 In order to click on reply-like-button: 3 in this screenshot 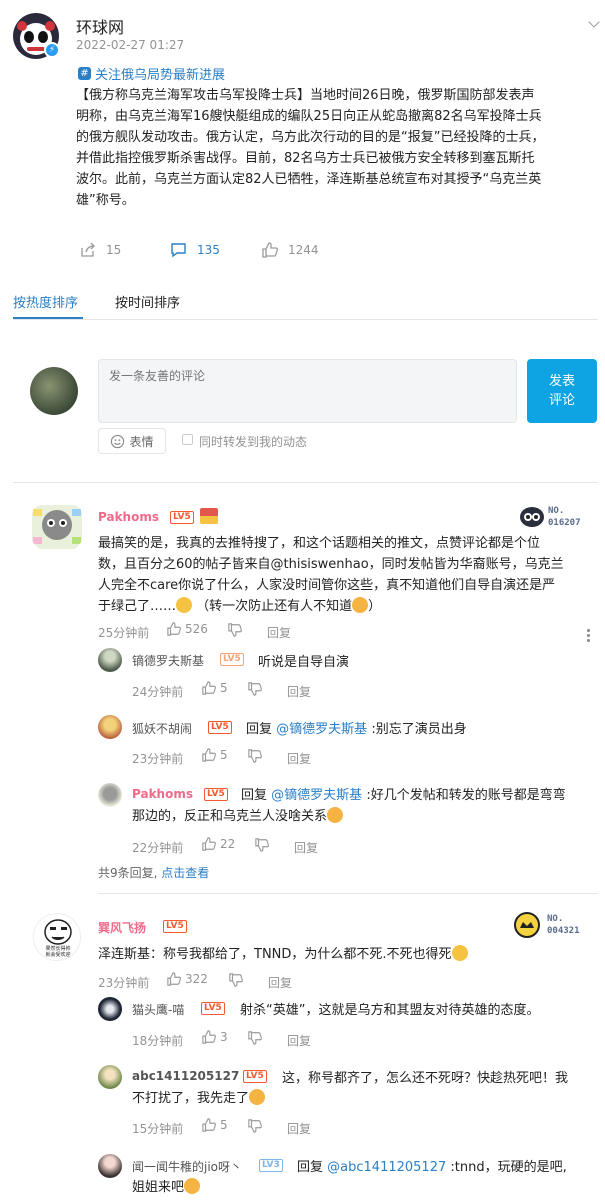, I will do `click(215, 1037)`.